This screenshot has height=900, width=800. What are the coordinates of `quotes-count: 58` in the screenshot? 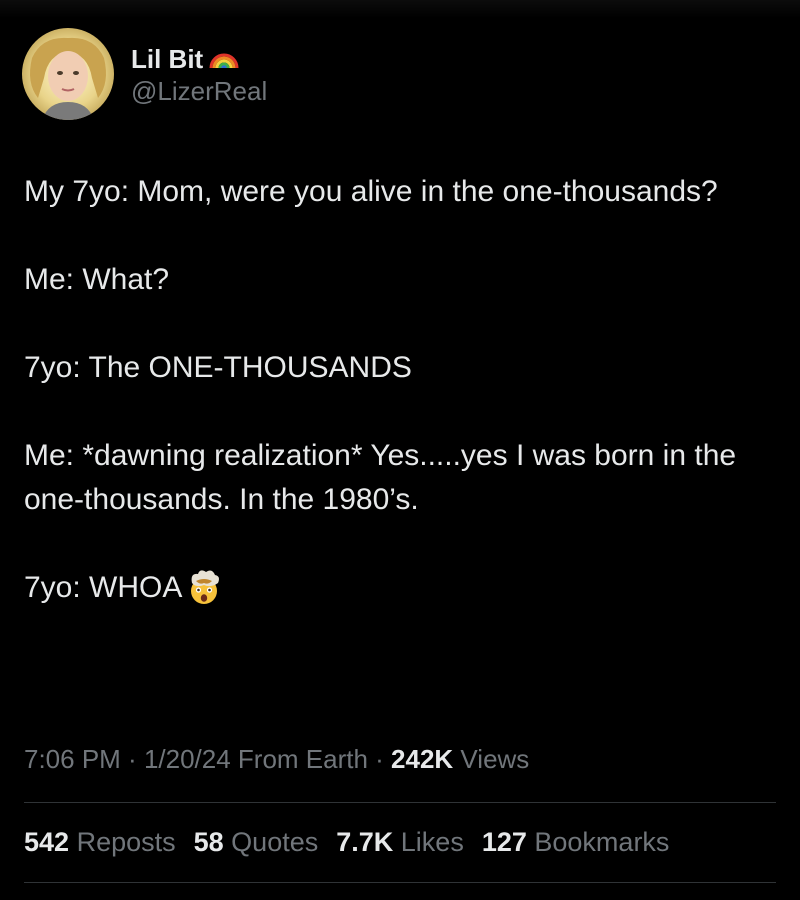 It's located at (208, 842).